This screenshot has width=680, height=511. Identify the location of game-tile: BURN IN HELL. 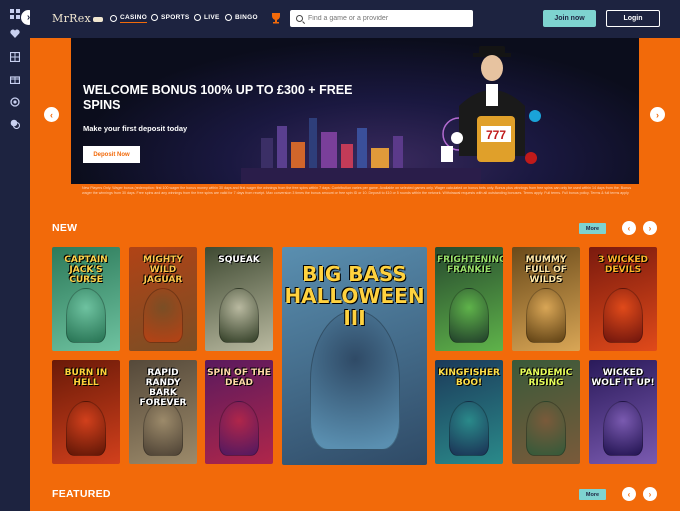
(86, 412).